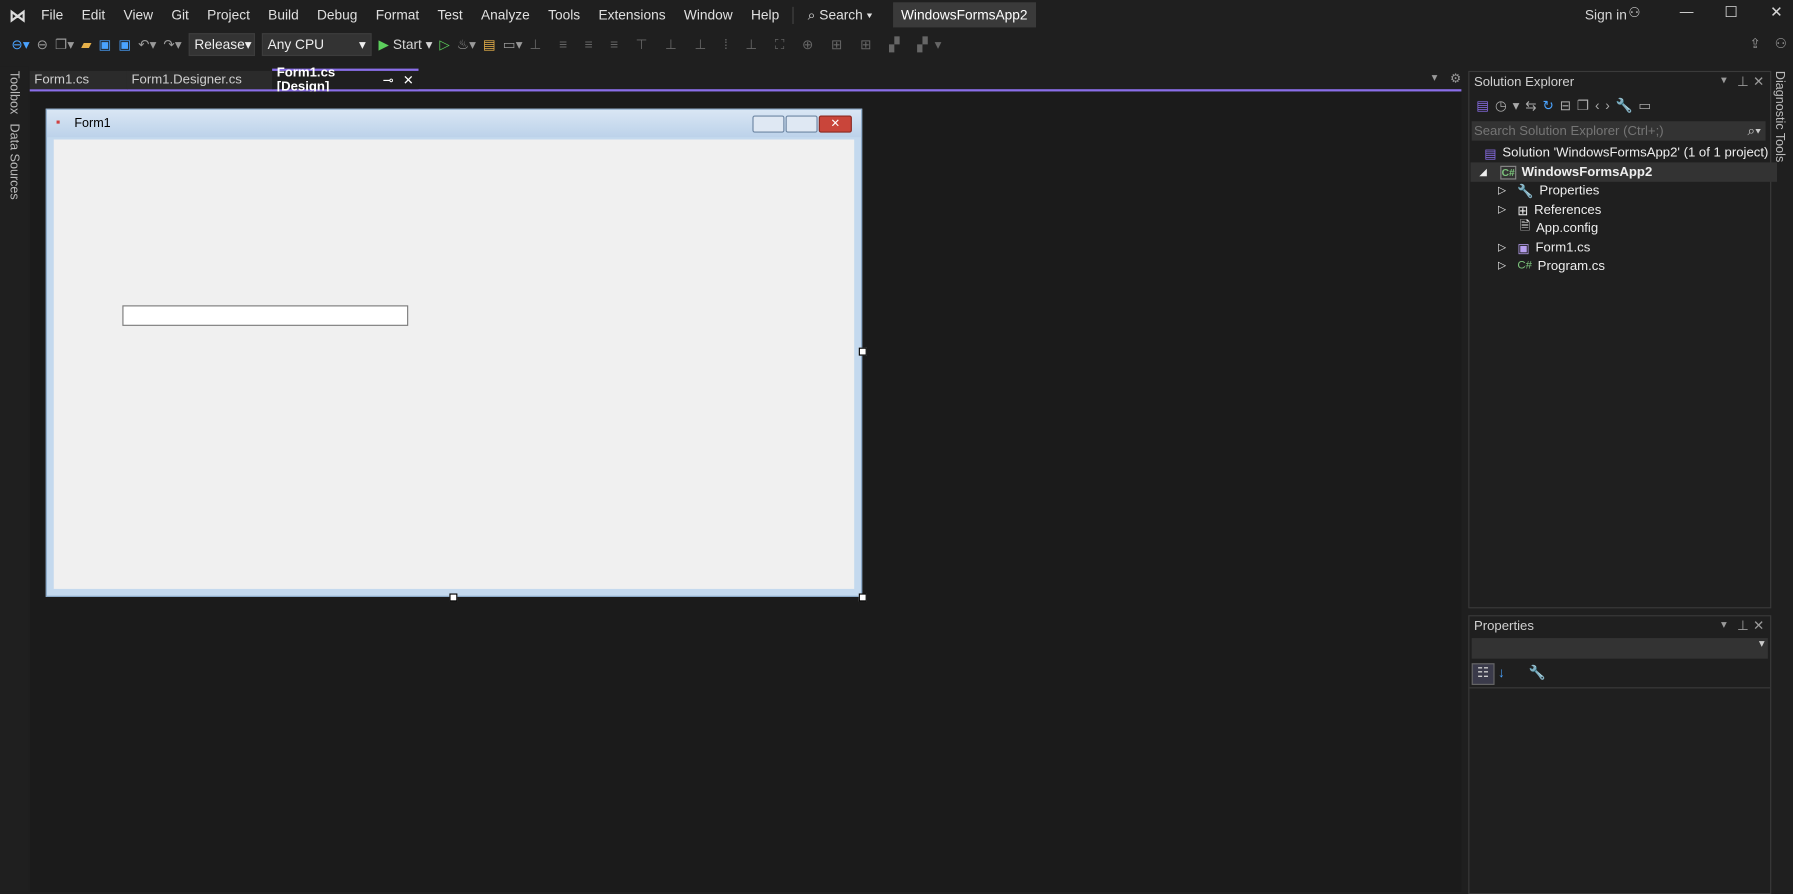 The width and height of the screenshot is (1793, 894). Describe the element at coordinates (862, 351) in the screenshot. I see `resize-handle-right` at that location.